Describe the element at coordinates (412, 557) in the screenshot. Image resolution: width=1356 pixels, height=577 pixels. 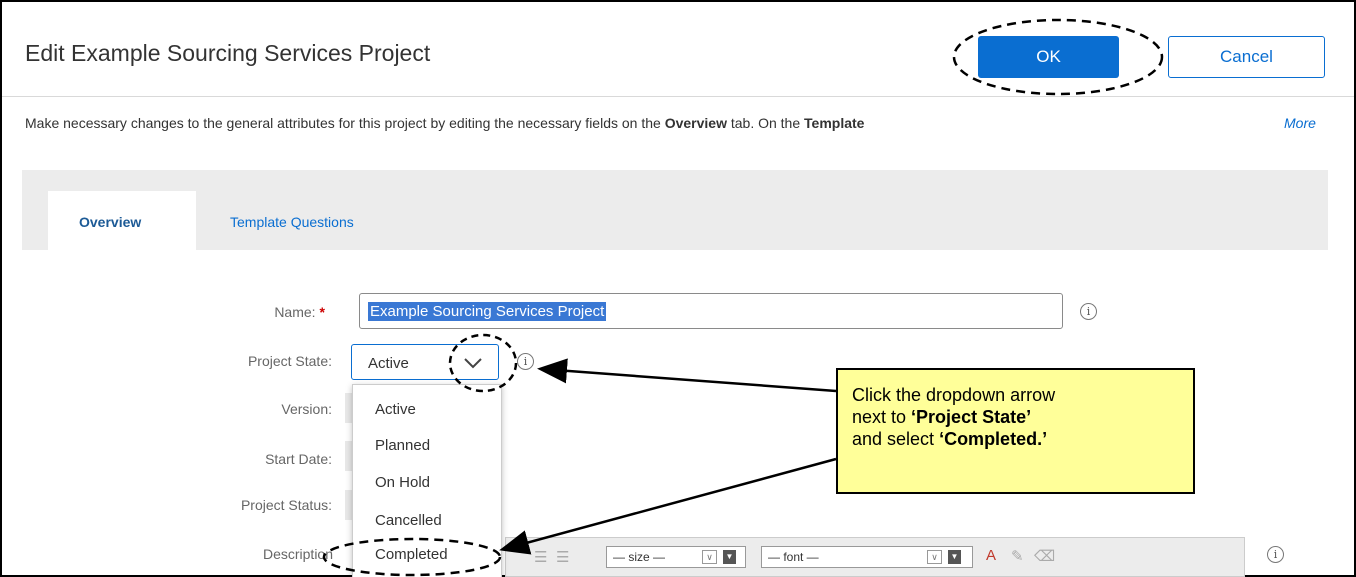
I see `completed-highlight-ellipse` at that location.